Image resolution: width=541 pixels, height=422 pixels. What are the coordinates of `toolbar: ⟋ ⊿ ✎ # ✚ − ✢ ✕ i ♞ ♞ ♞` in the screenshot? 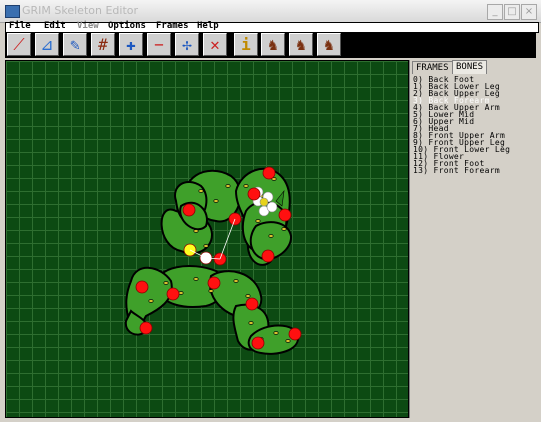 It's located at (270, 45).